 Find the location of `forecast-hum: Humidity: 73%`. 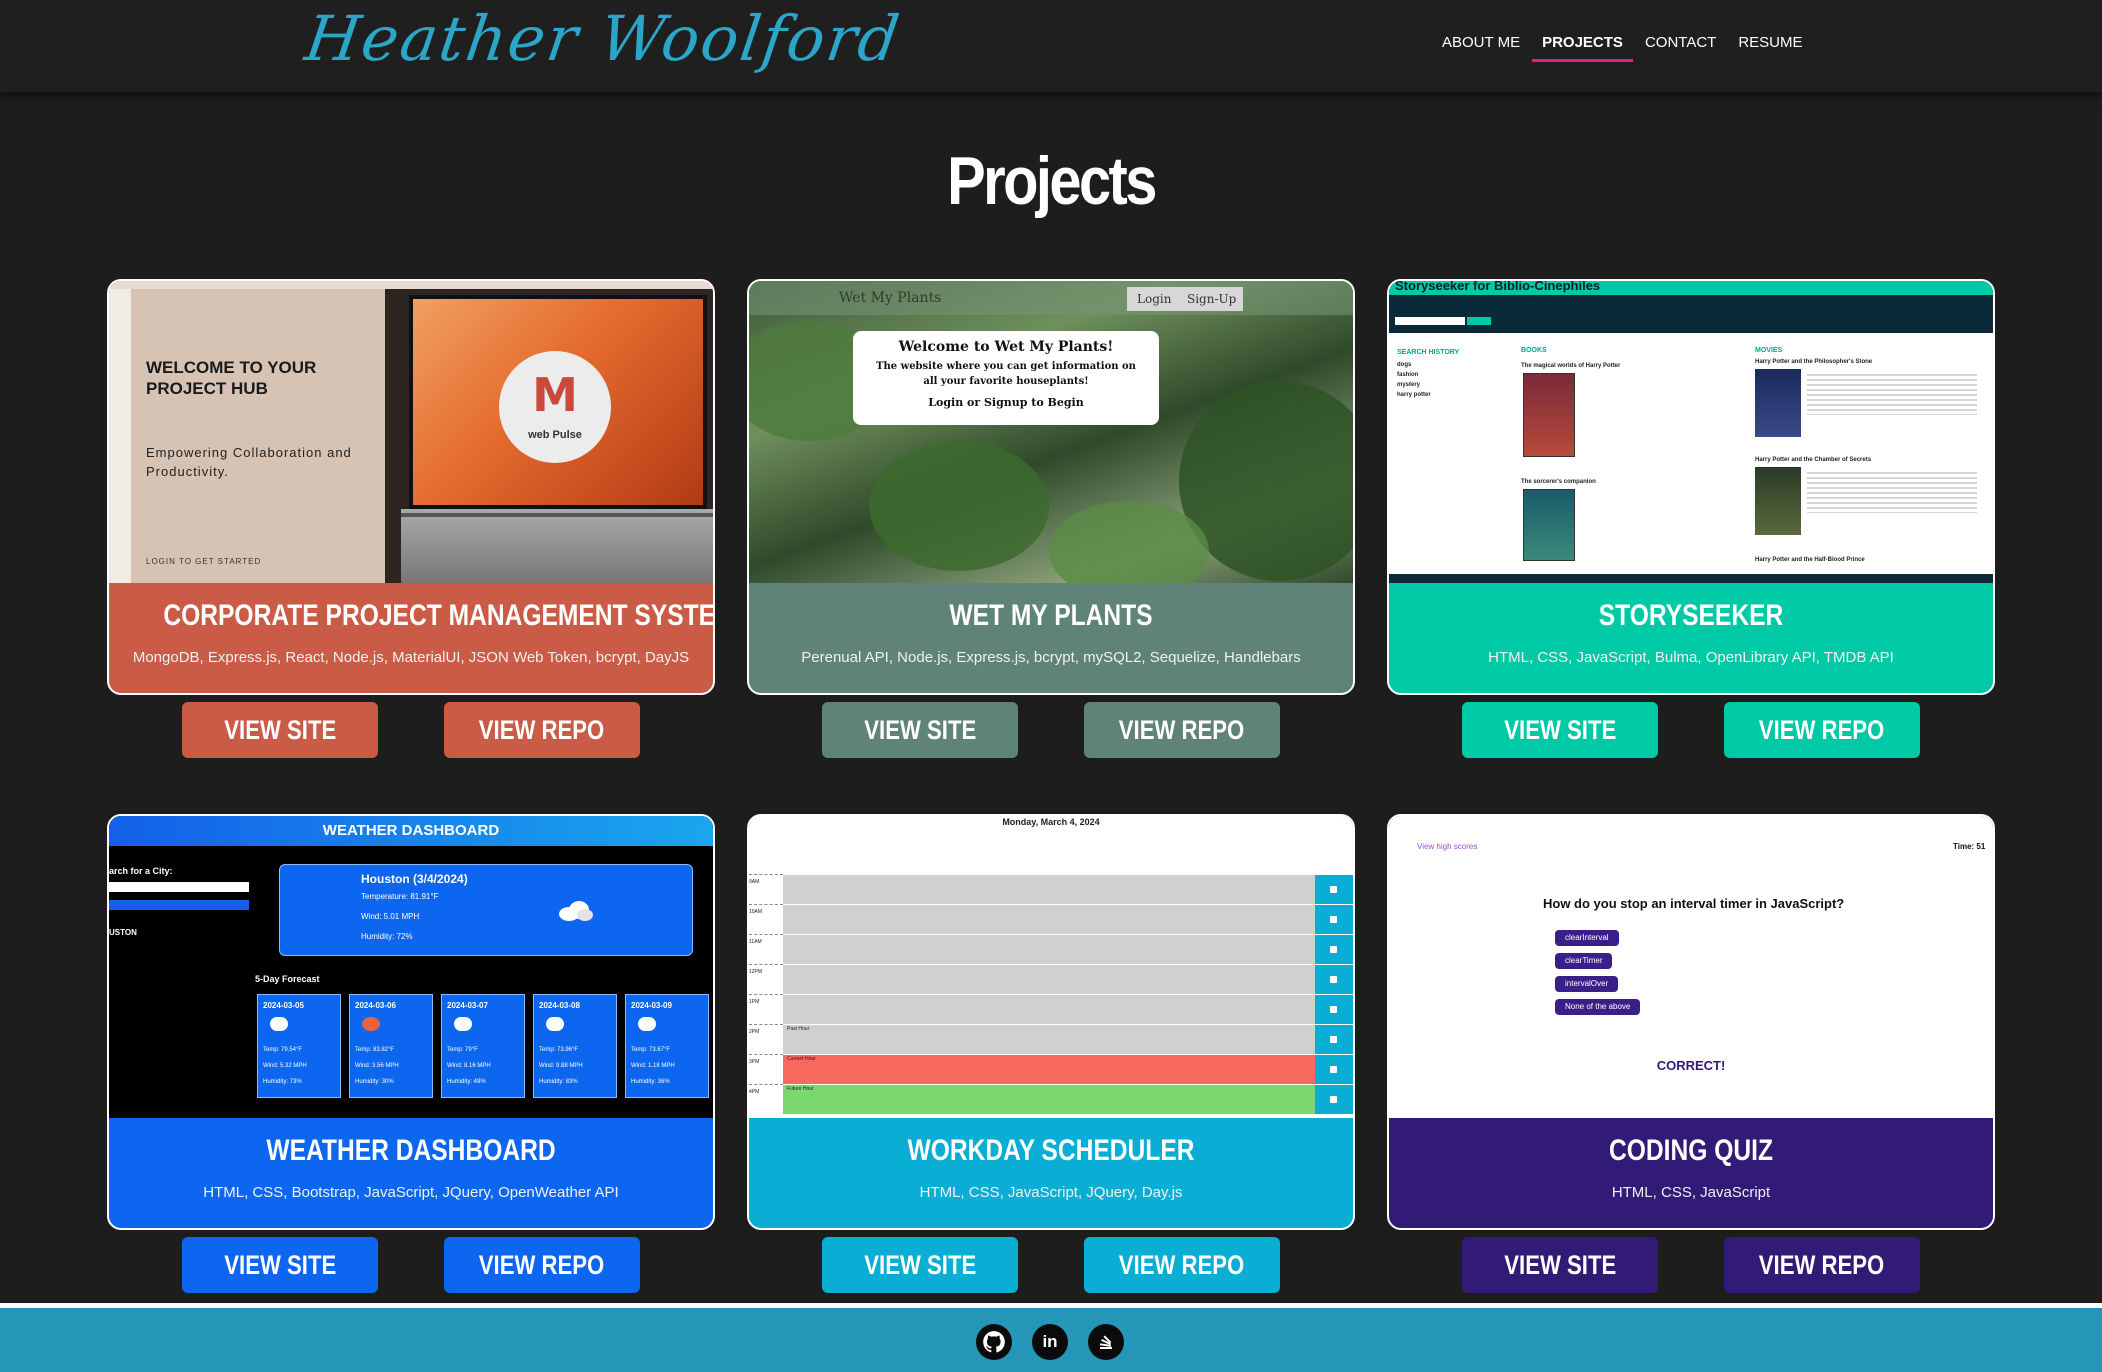

forecast-hum: Humidity: 73% is located at coordinates (282, 1082).